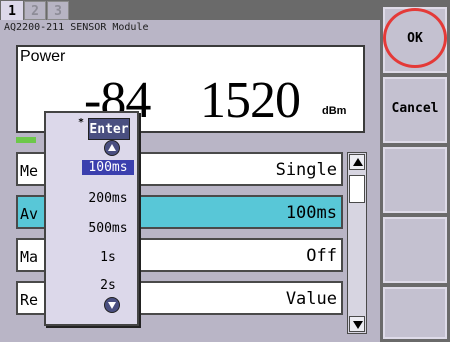  Describe the element at coordinates (109, 129) in the screenshot. I see `enter-button: Enter` at that location.